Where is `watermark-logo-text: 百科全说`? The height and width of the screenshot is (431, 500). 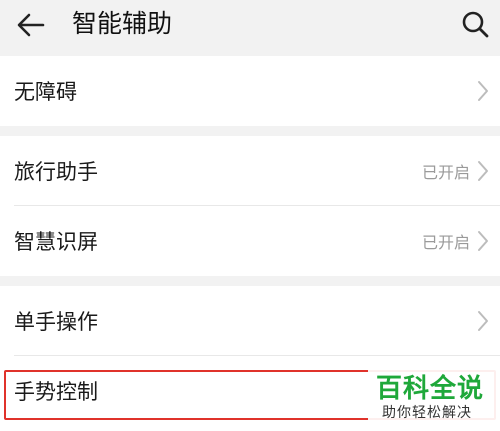
watermark-logo-text: 百科全说 is located at coordinates (430, 389).